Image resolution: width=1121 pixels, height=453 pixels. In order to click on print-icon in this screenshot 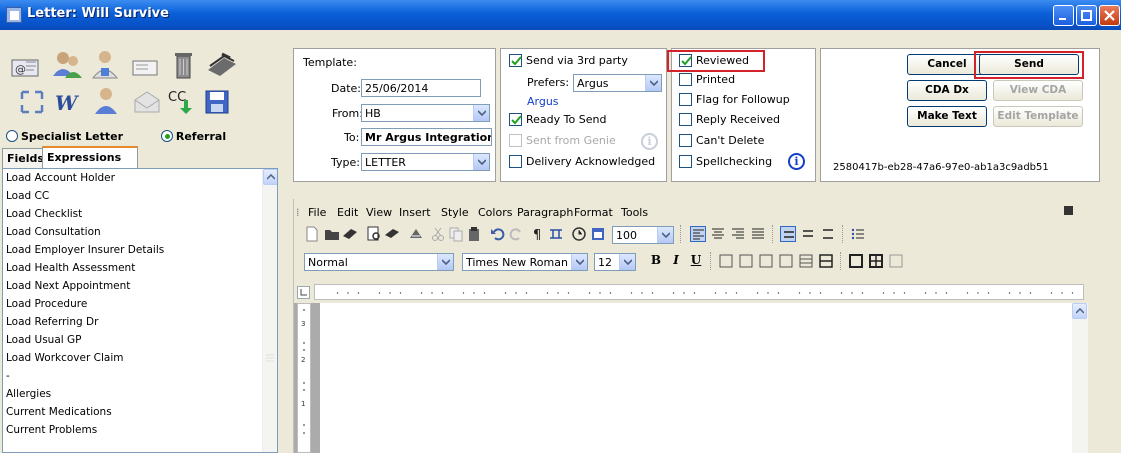, I will do `click(392, 234)`.